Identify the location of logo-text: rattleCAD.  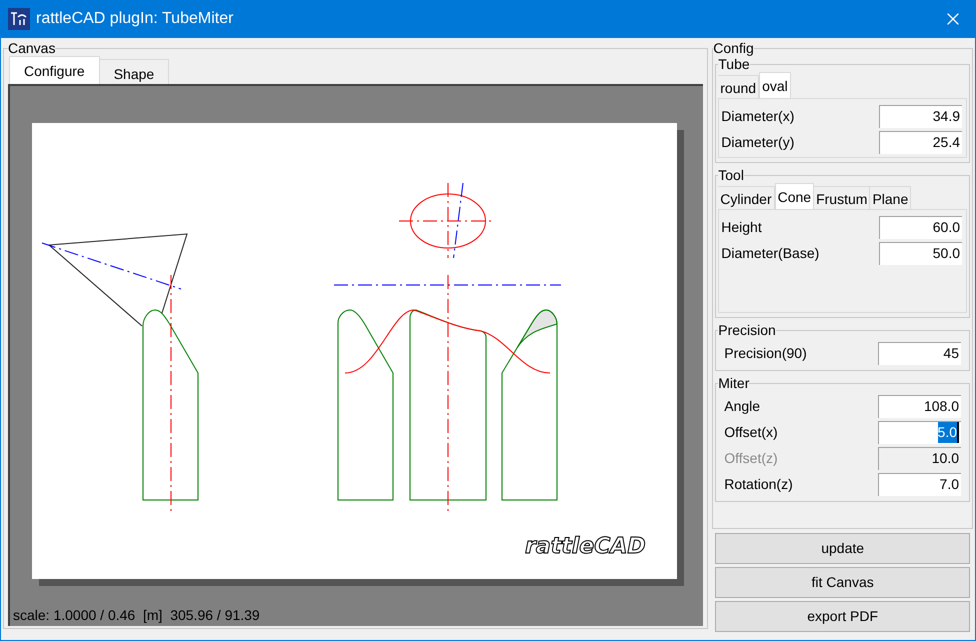
(585, 547).